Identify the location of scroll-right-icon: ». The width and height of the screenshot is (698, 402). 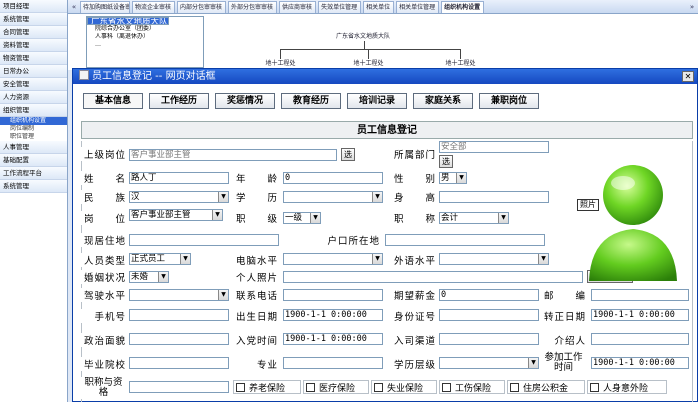
(692, 7).